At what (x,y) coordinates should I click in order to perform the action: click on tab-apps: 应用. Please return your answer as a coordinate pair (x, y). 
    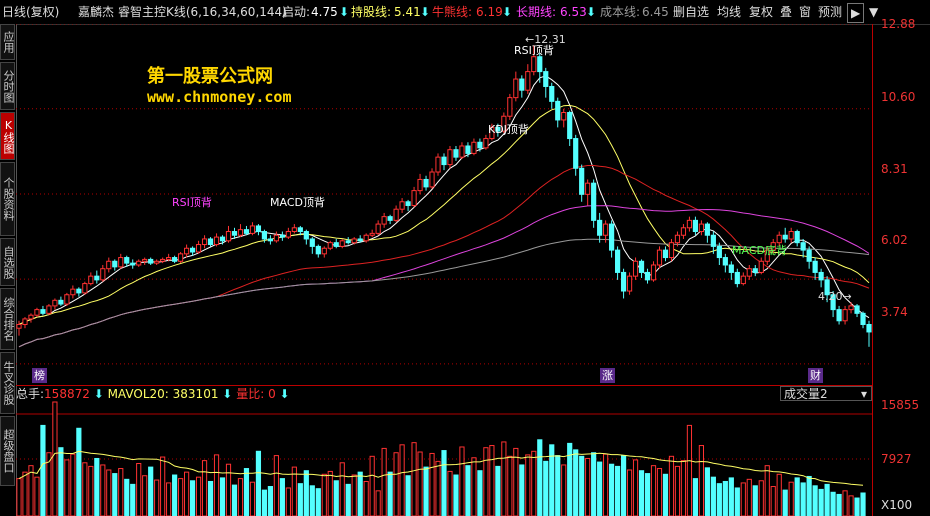
    Looking at the image, I should click on (7, 42).